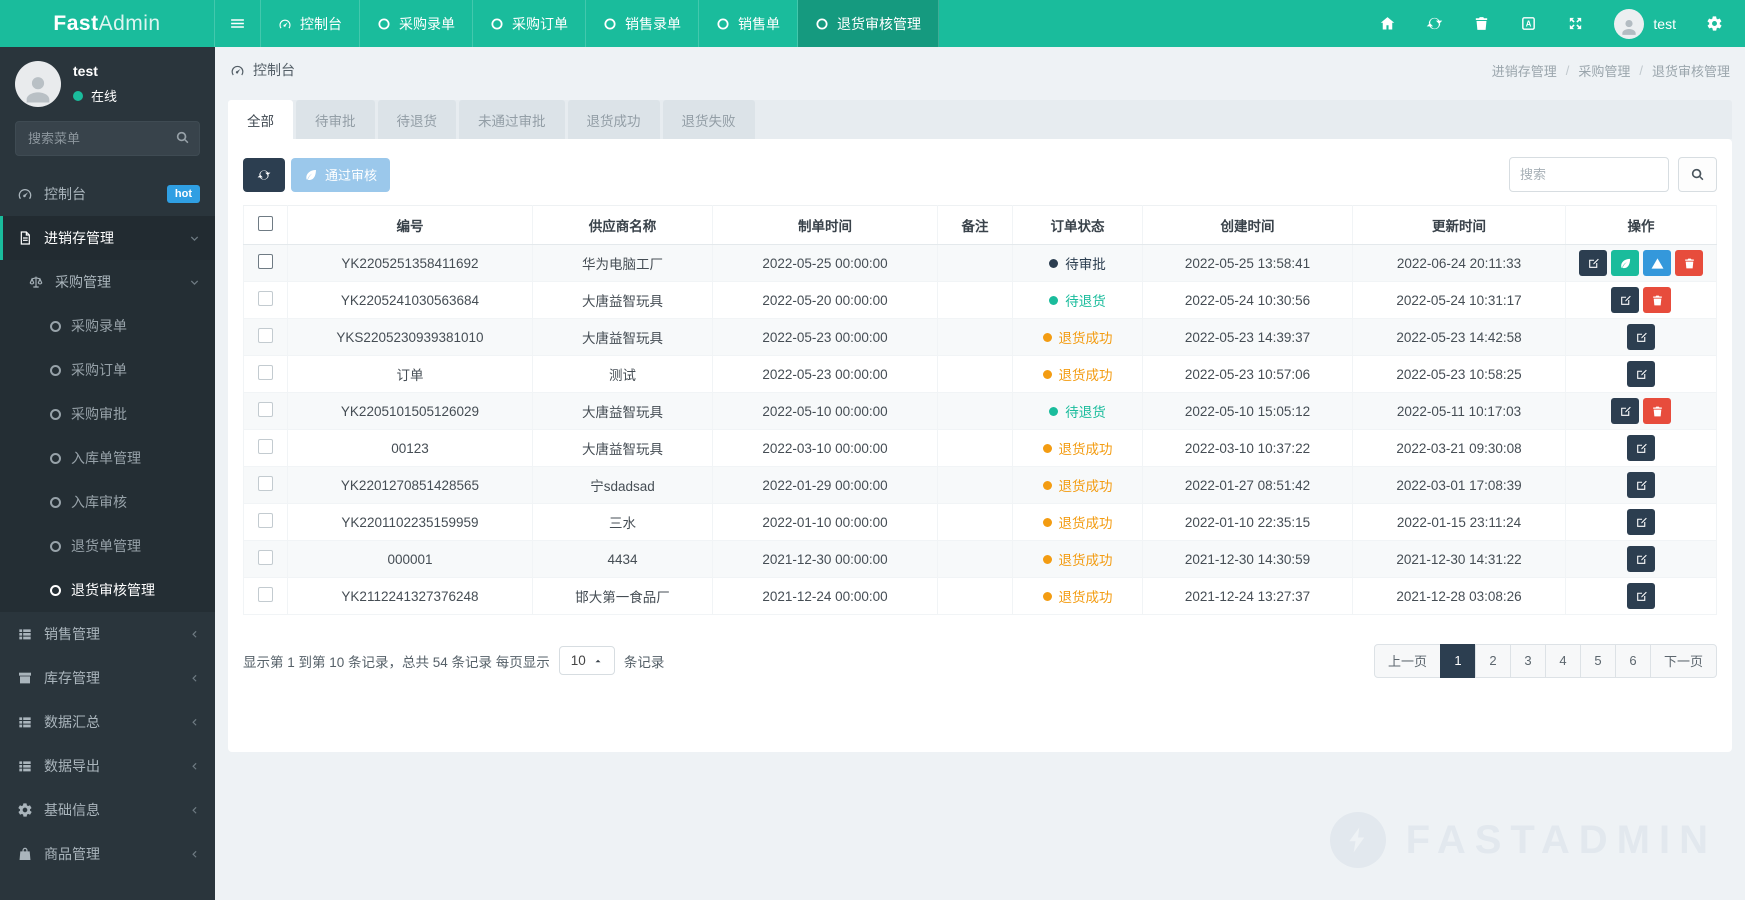 This screenshot has width=1745, height=900. What do you see at coordinates (335, 119) in the screenshot?
I see `tab-待审批: 待审批` at bounding box center [335, 119].